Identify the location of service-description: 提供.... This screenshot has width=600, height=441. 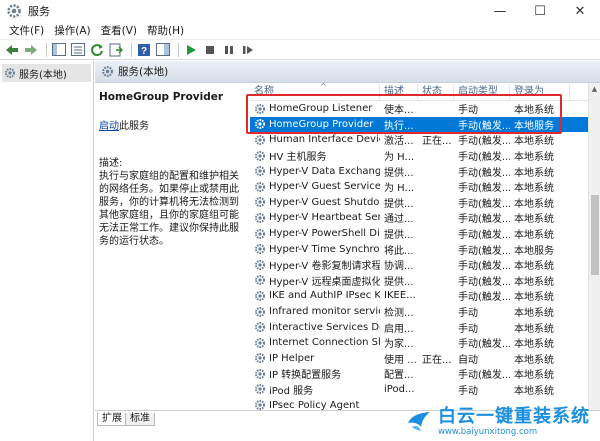
(399, 282).